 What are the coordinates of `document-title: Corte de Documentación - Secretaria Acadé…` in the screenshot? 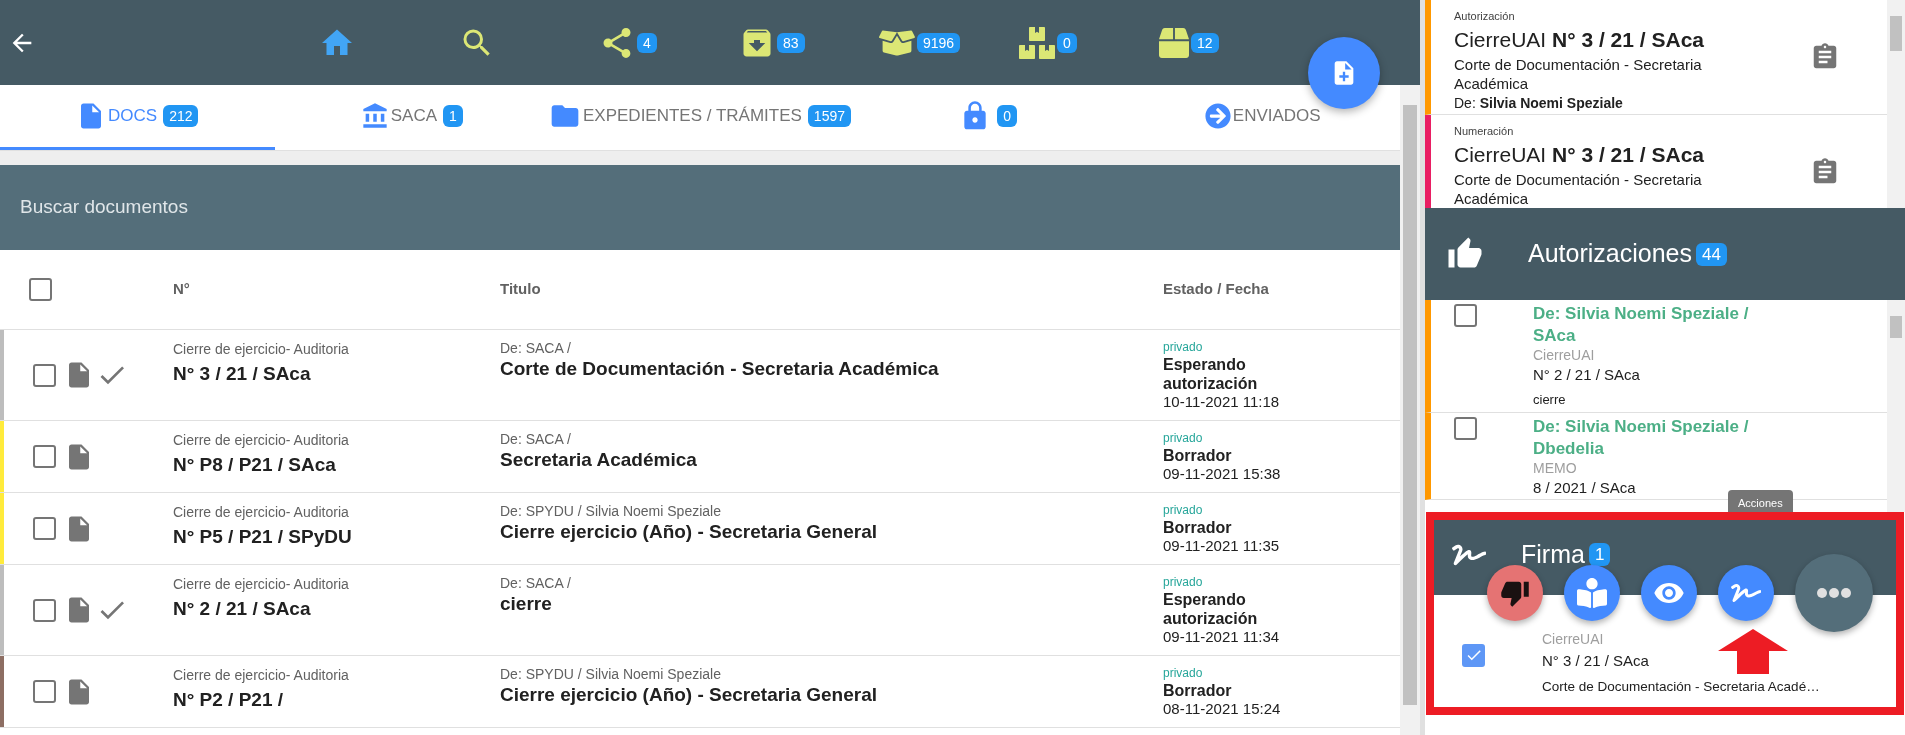 It's located at (1681, 687).